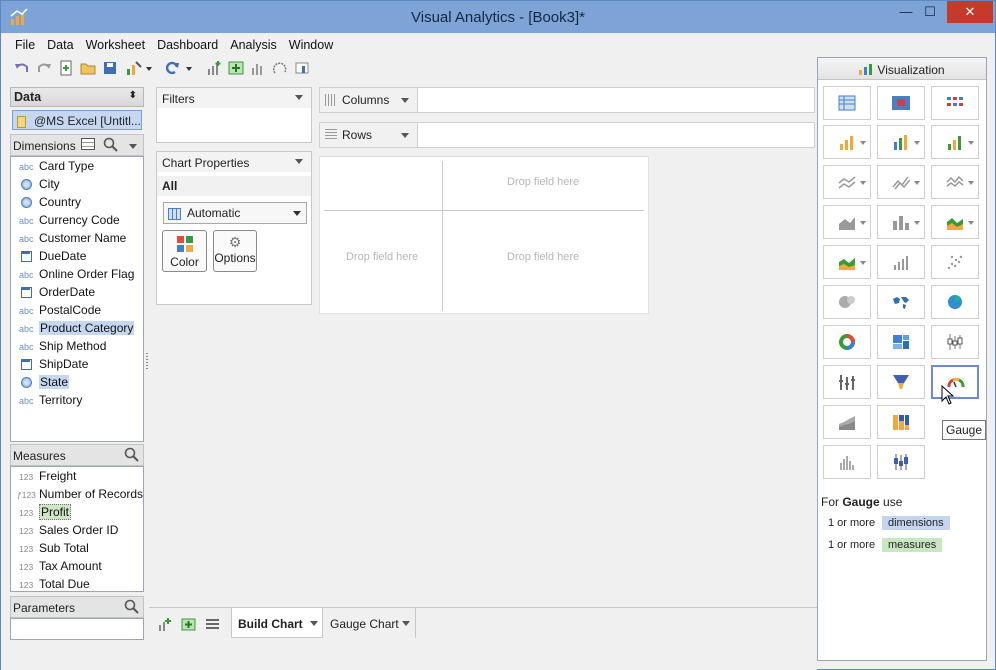 This screenshot has width=996, height=670. I want to click on viz-text-table, so click(847, 103).